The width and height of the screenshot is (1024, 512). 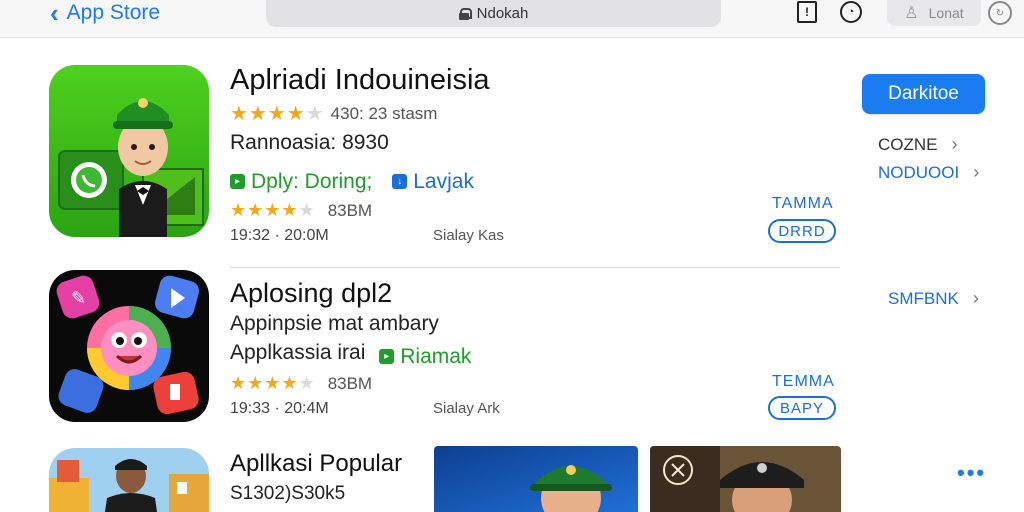 What do you see at coordinates (908, 144) in the screenshot?
I see `side-link-coze-label: COZNE` at bounding box center [908, 144].